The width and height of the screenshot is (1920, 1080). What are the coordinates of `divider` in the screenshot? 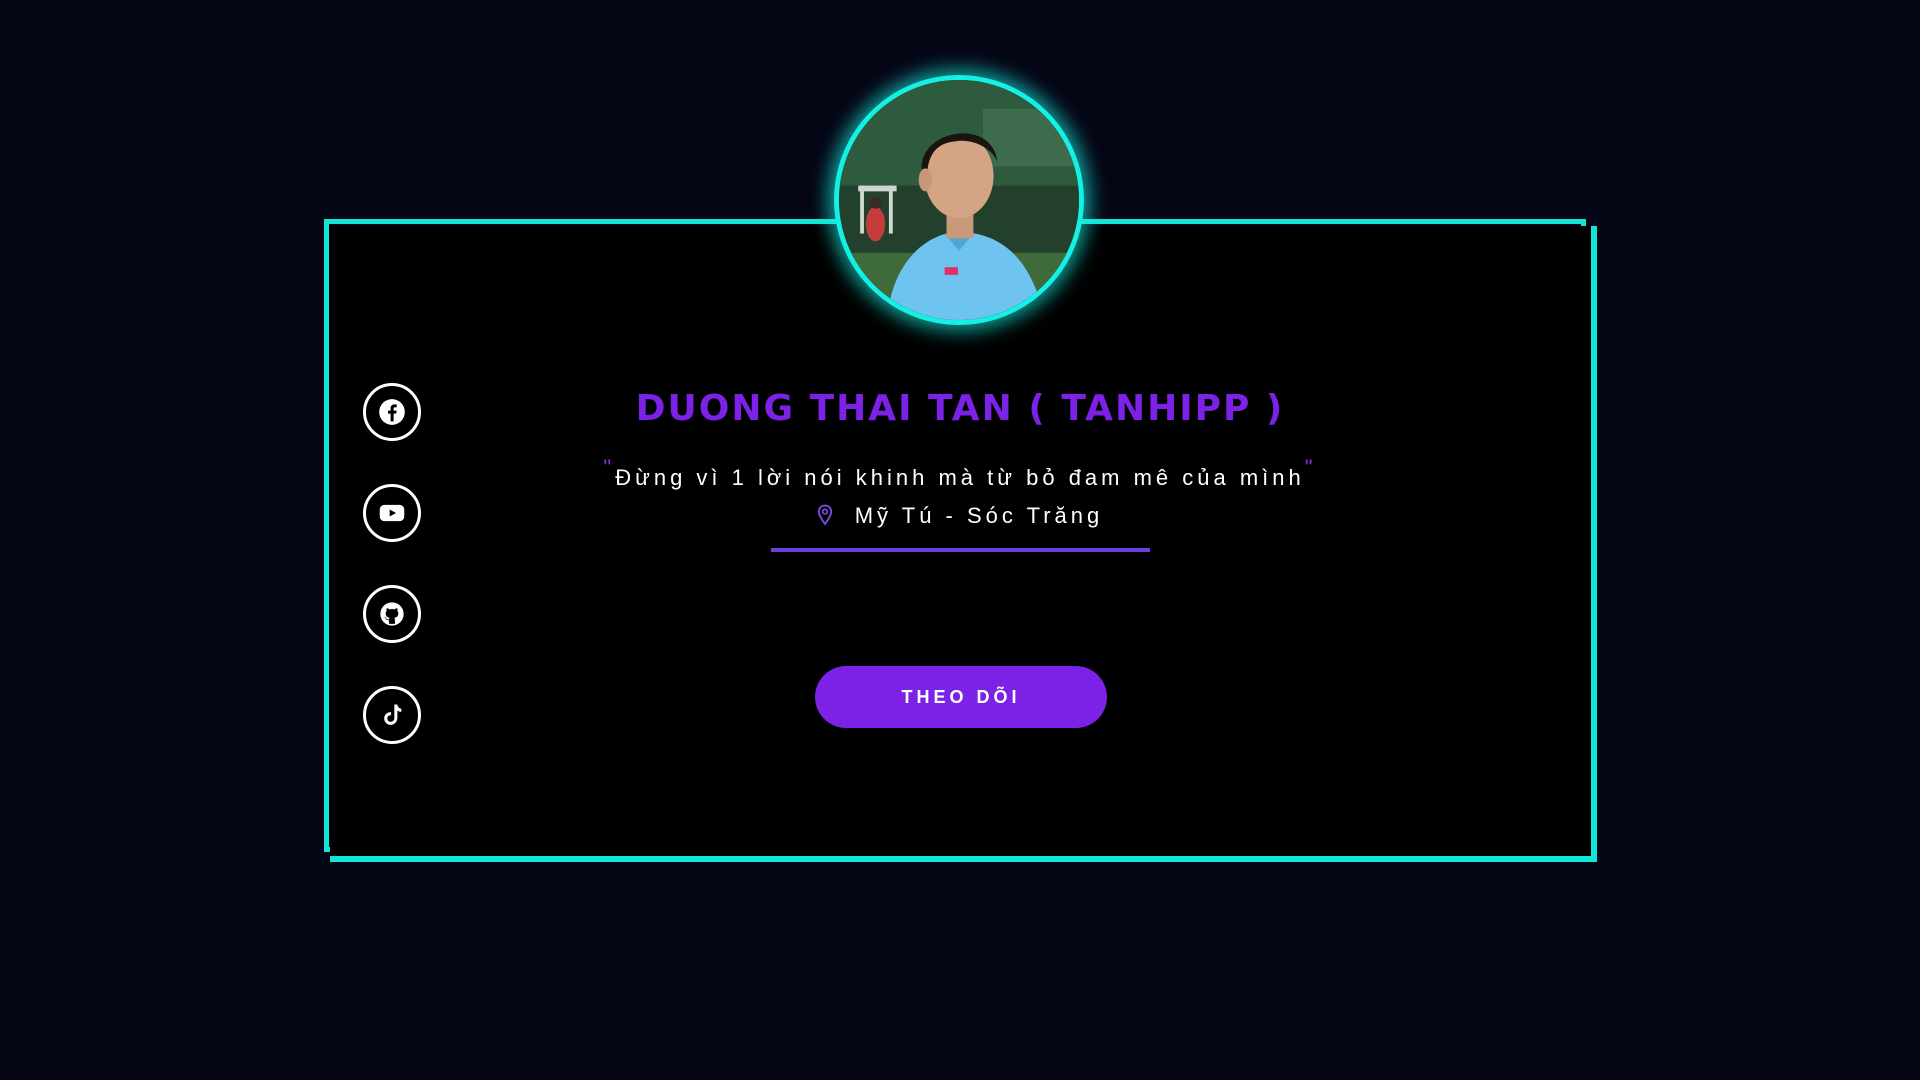 It's located at (960, 550).